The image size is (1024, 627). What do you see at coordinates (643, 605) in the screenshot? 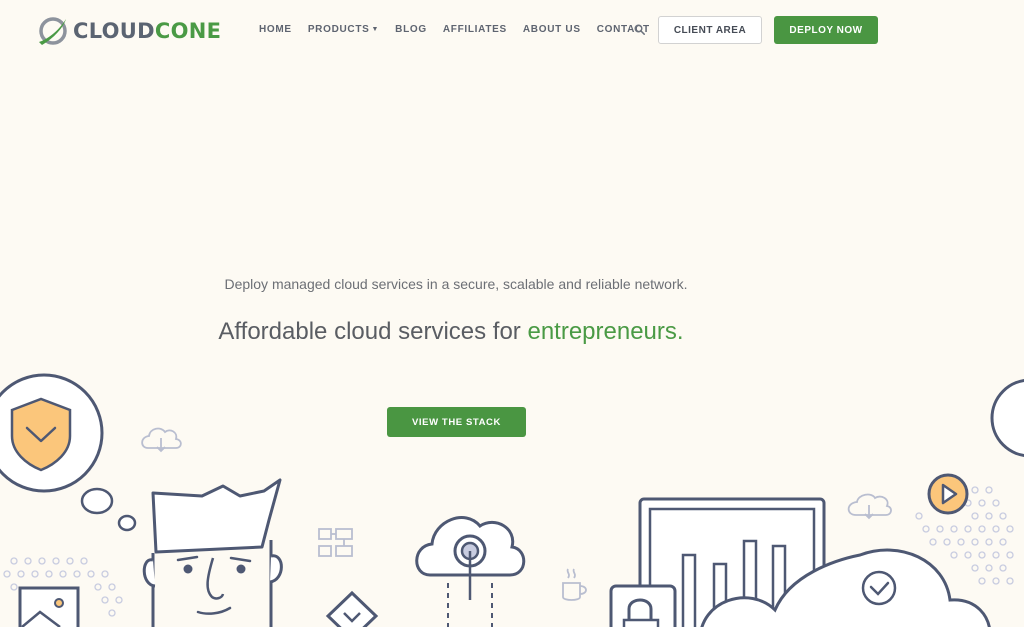
I see `padlock-icon` at bounding box center [643, 605].